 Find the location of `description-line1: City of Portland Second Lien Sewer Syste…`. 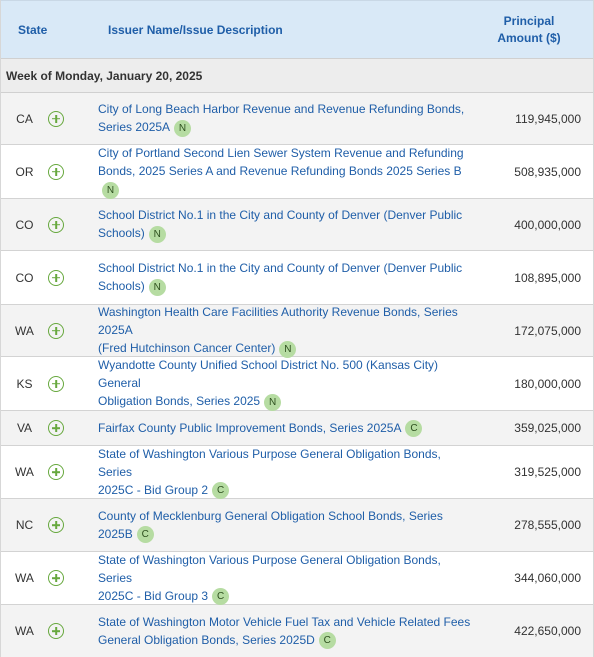

description-line1: City of Portland Second Lien Sewer Syste… is located at coordinates (281, 153).